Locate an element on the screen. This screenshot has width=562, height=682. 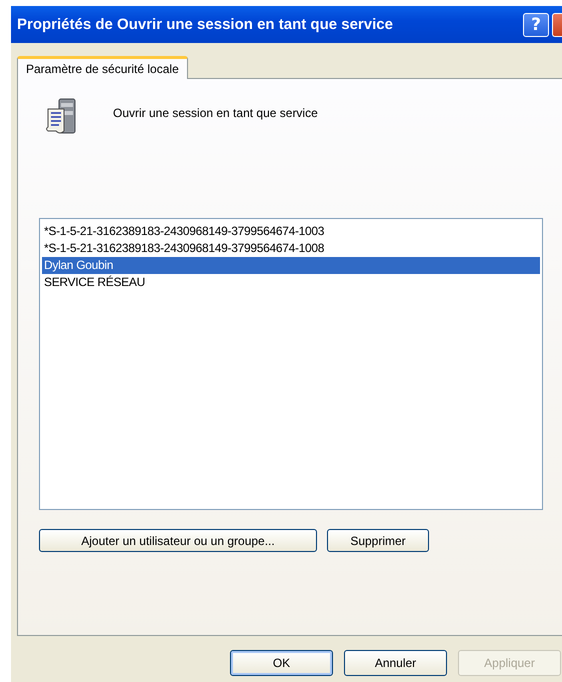
list-item: *S-1-5-21-3162389183-2430968149-3799564674-1003 is located at coordinates (291, 231).